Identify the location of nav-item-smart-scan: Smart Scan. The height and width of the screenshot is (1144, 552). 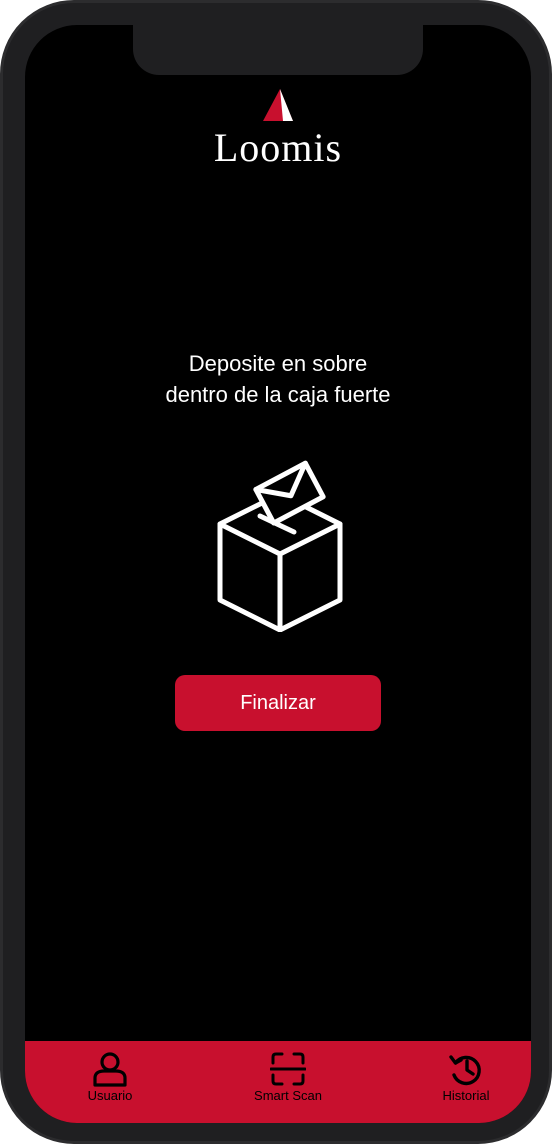
(288, 1077).